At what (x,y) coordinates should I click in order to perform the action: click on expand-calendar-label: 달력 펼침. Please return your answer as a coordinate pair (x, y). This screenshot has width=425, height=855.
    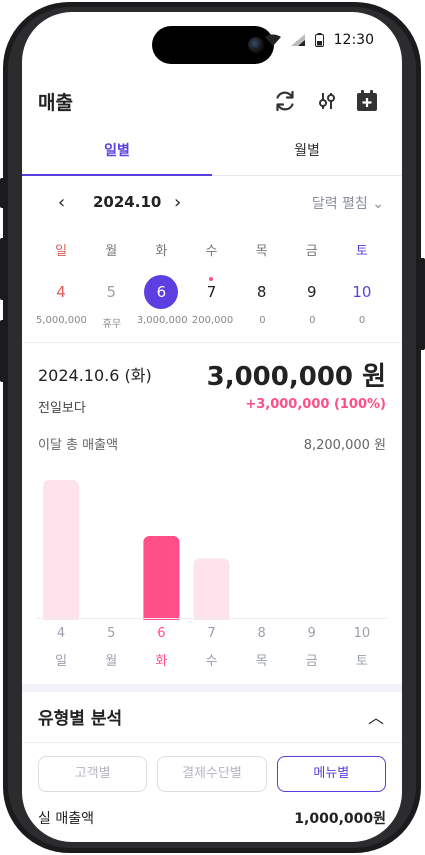
    Looking at the image, I should click on (339, 204).